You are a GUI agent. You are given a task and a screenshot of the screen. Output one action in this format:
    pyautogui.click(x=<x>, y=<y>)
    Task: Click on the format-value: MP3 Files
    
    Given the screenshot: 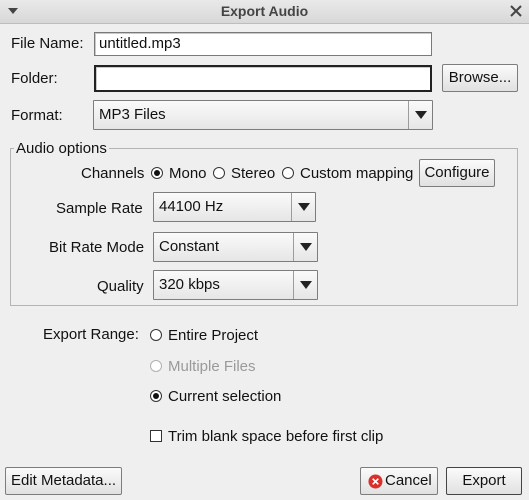 What is the action you would take?
    pyautogui.click(x=132, y=114)
    